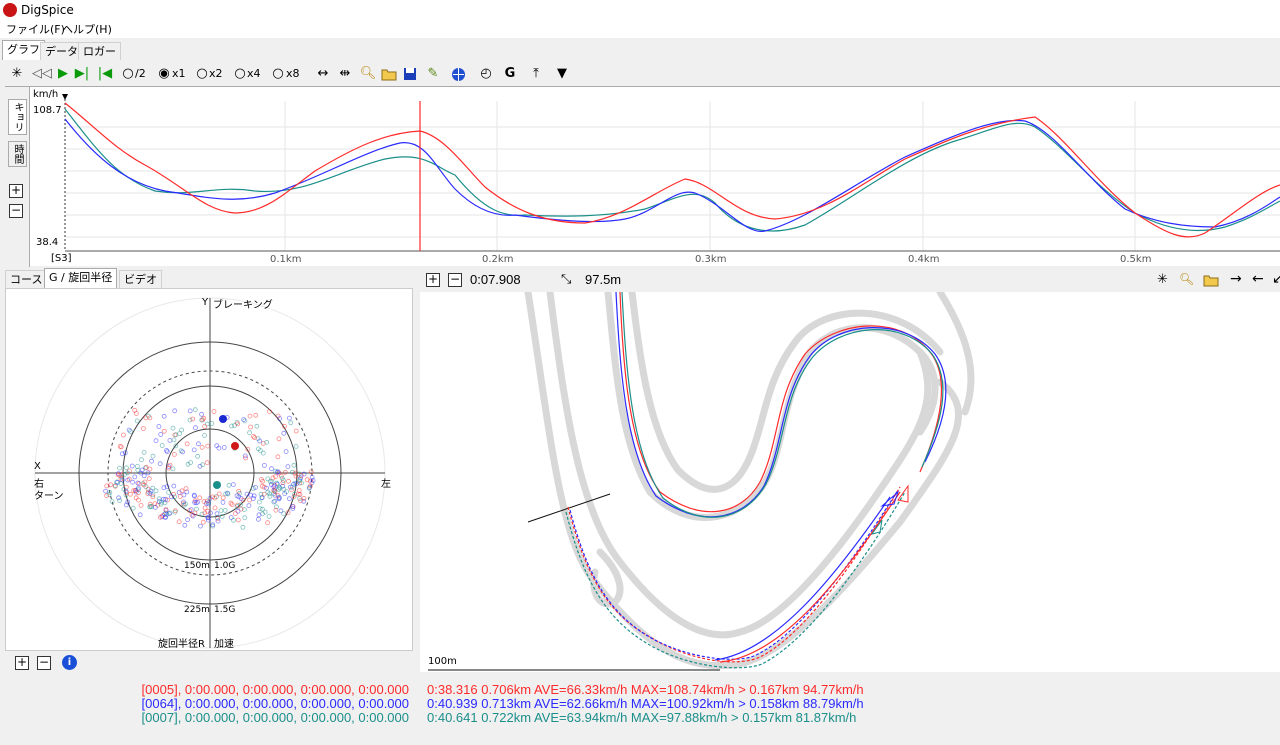  I want to click on tab-g-radius: G / 旋回半径, so click(81, 278).